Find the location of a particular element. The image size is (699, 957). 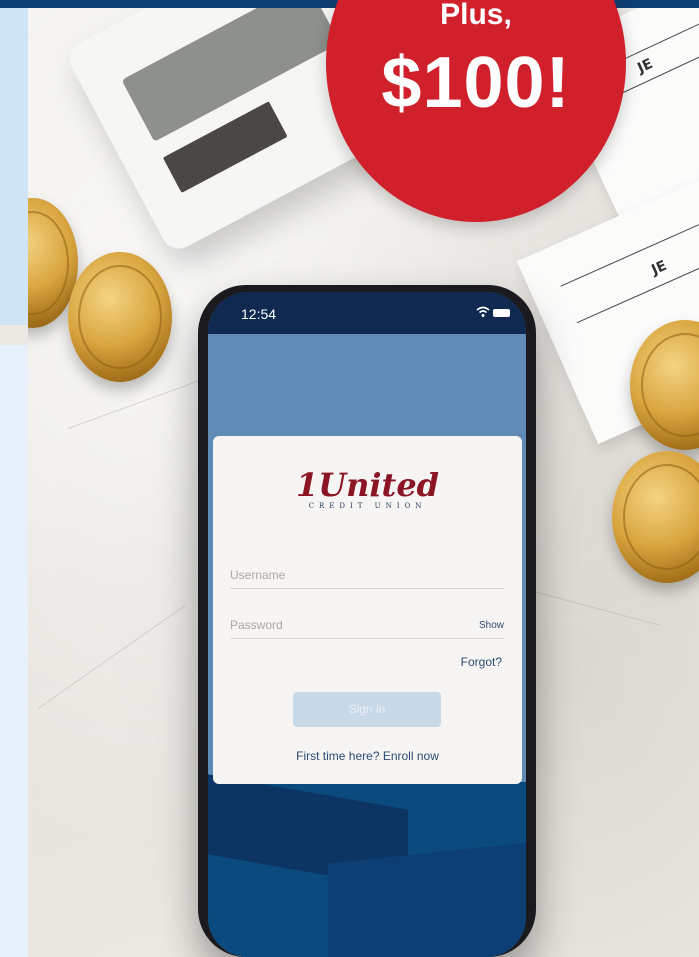

forgot-link: Forgot? is located at coordinates (481, 662).